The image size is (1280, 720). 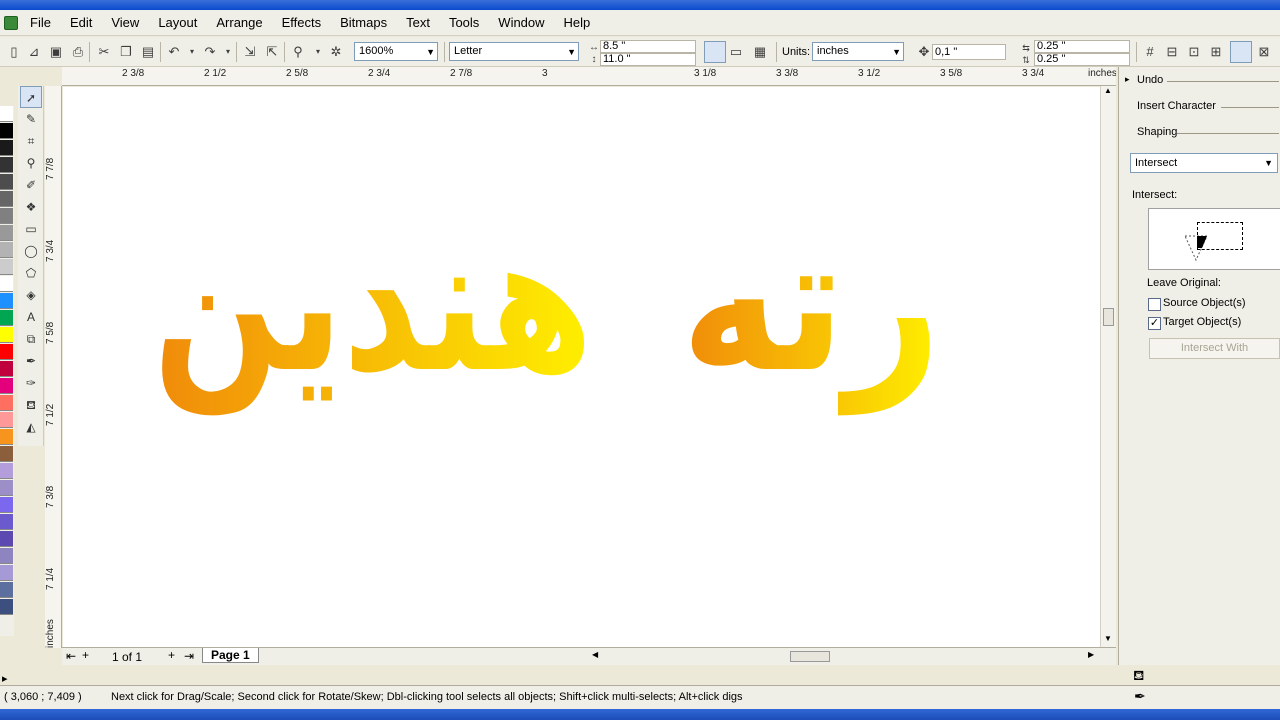 What do you see at coordinates (1108, 367) in the screenshot?
I see `vertical-scrollbar: ▲ ▼` at bounding box center [1108, 367].